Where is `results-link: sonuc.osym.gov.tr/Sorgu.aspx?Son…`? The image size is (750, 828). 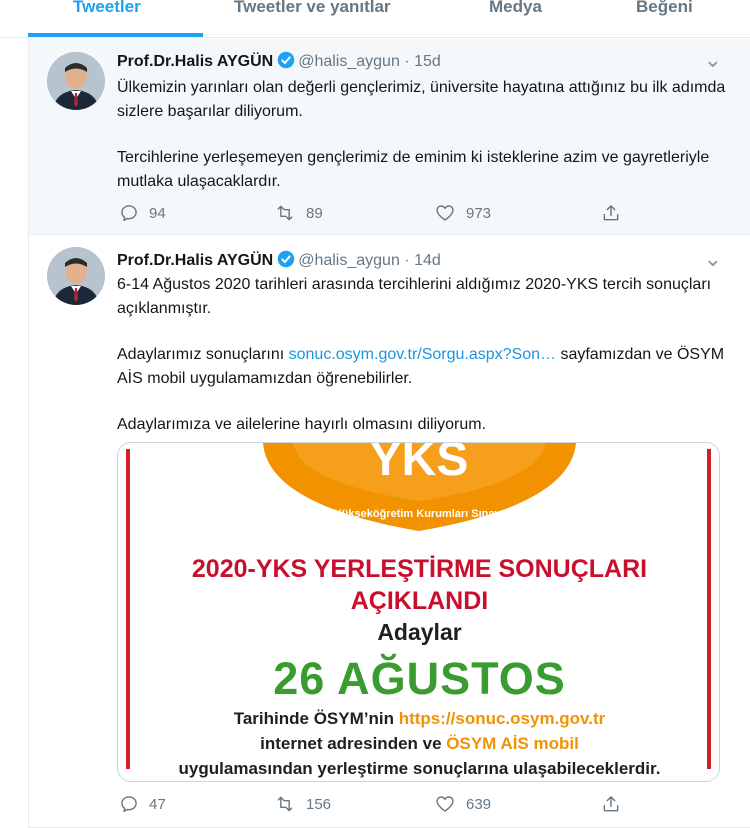
results-link: sonuc.osym.gov.tr/Sorgu.aspx?Son… is located at coordinates (422, 354).